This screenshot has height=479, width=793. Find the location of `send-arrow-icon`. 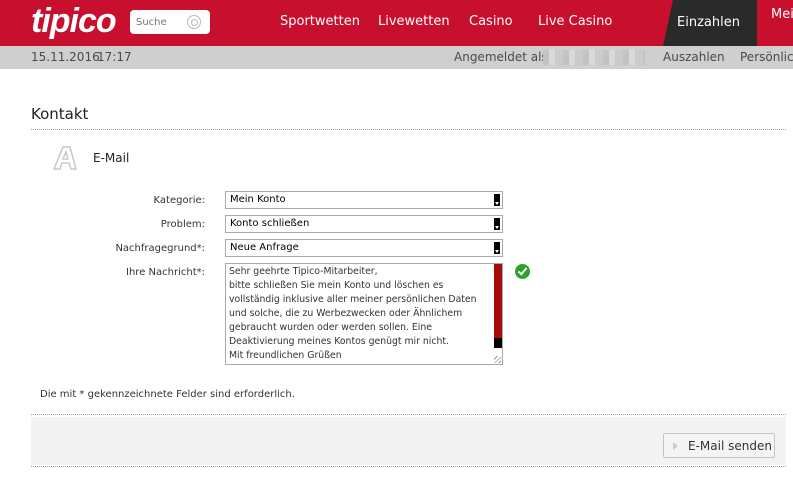

send-arrow-icon is located at coordinates (675, 446).